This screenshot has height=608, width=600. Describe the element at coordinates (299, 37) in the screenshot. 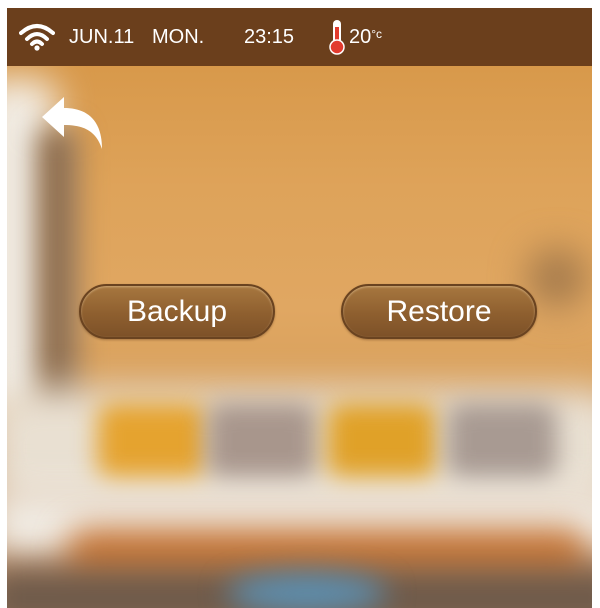

I see `status-bar: JUN.11 MON. 23:15 20°c` at that location.